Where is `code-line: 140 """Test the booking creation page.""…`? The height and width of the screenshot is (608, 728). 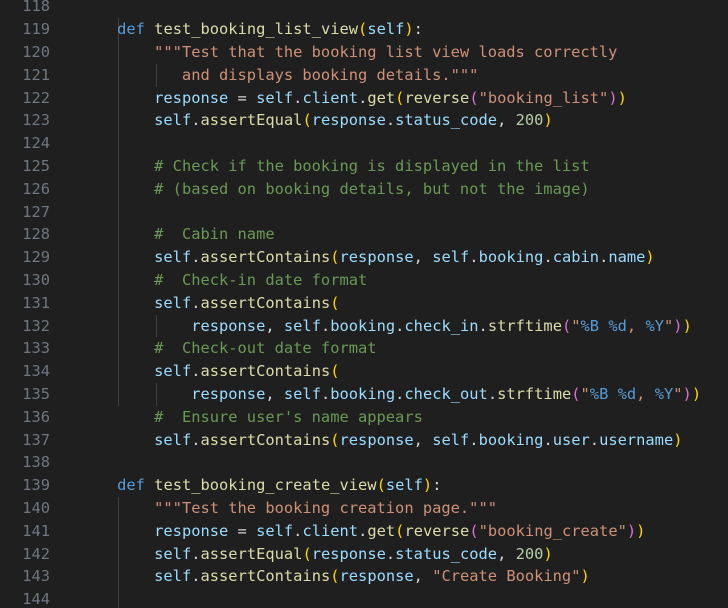 code-line: 140 """Test the booking creation page.""… is located at coordinates (364, 508).